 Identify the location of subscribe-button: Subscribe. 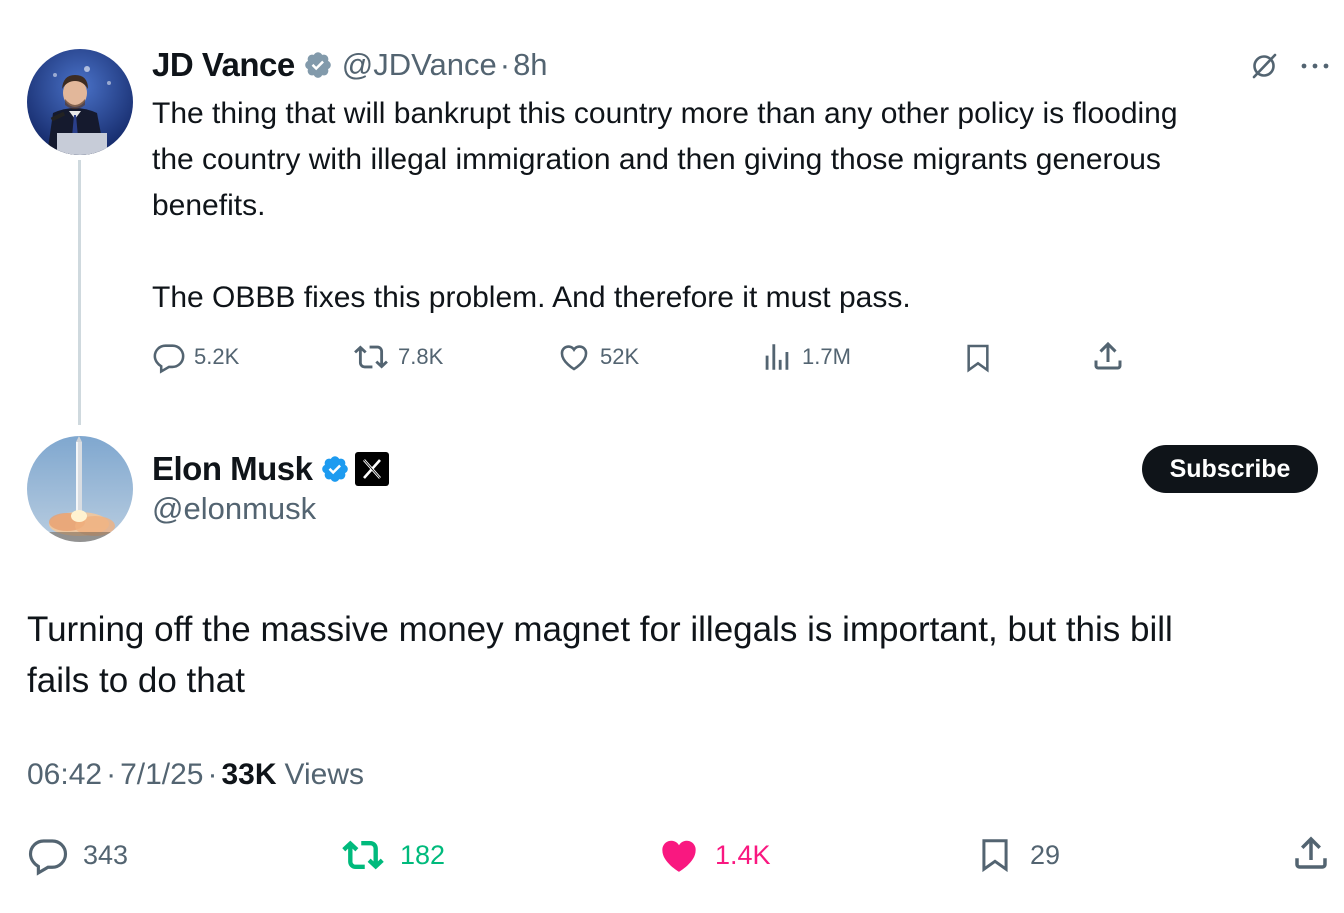
(1230, 469).